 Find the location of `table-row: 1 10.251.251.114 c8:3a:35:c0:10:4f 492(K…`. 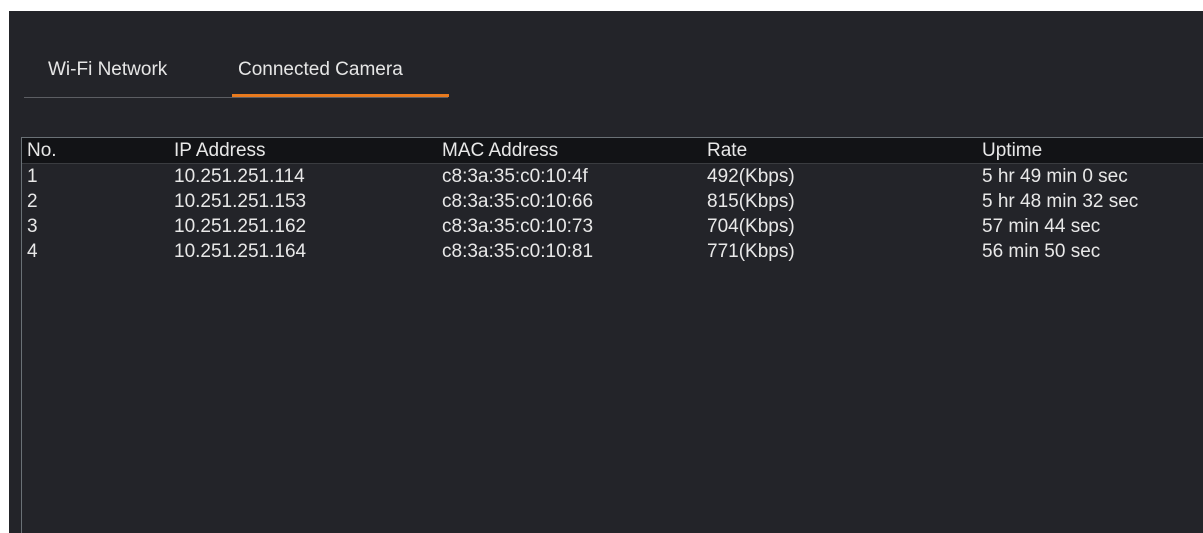

table-row: 1 10.251.251.114 c8:3a:35:c0:10:4f 492(K… is located at coordinates (612, 176).